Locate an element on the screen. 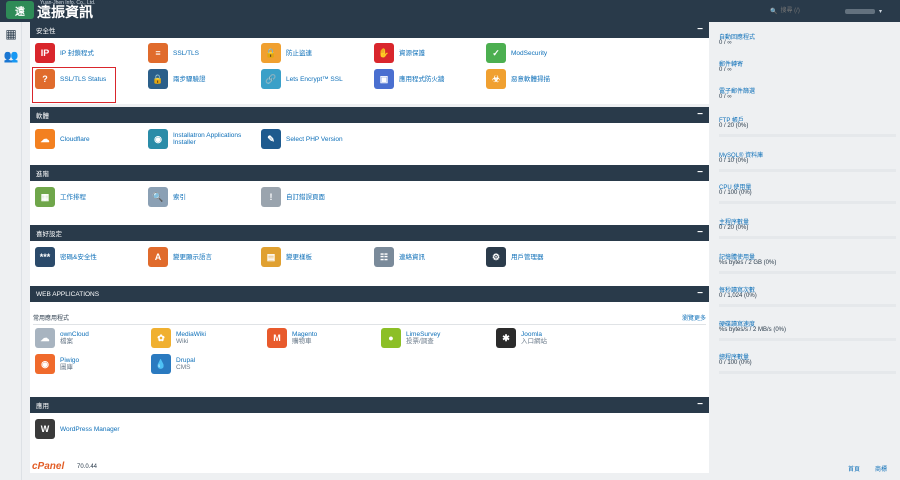  installatron-icon: ◉ is located at coordinates (158, 139).